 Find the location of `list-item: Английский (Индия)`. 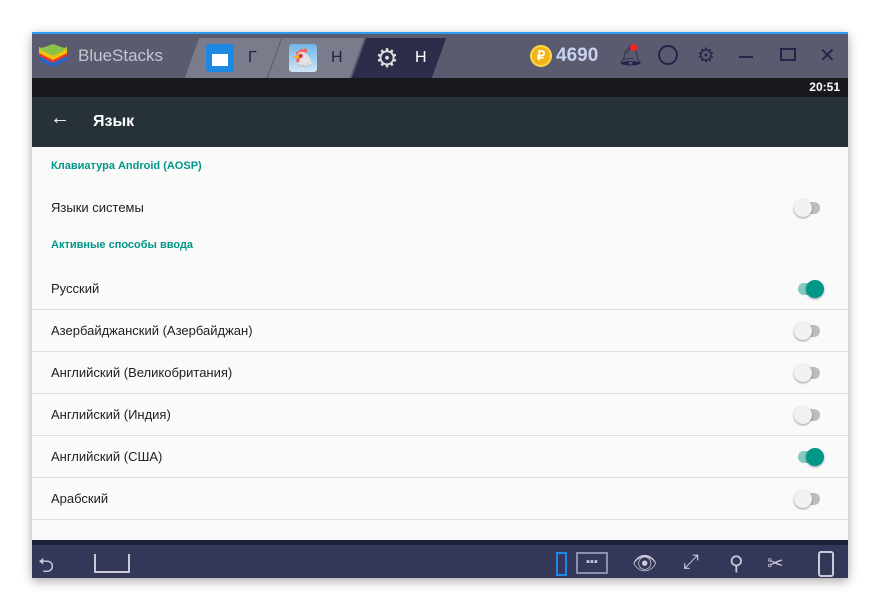

list-item: Английский (Индия) is located at coordinates (440, 415).